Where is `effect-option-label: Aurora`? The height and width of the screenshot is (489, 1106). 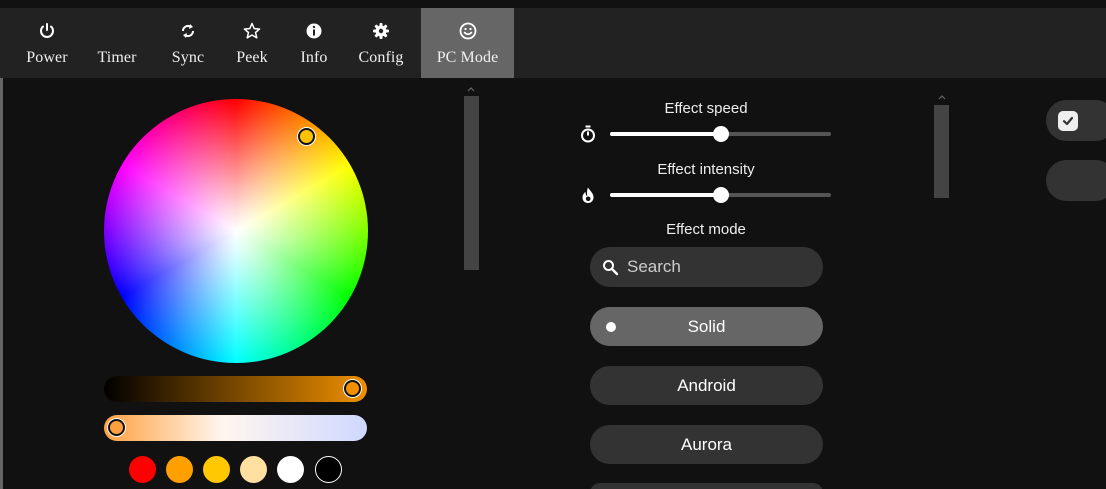
effect-option-label: Aurora is located at coordinates (706, 444).